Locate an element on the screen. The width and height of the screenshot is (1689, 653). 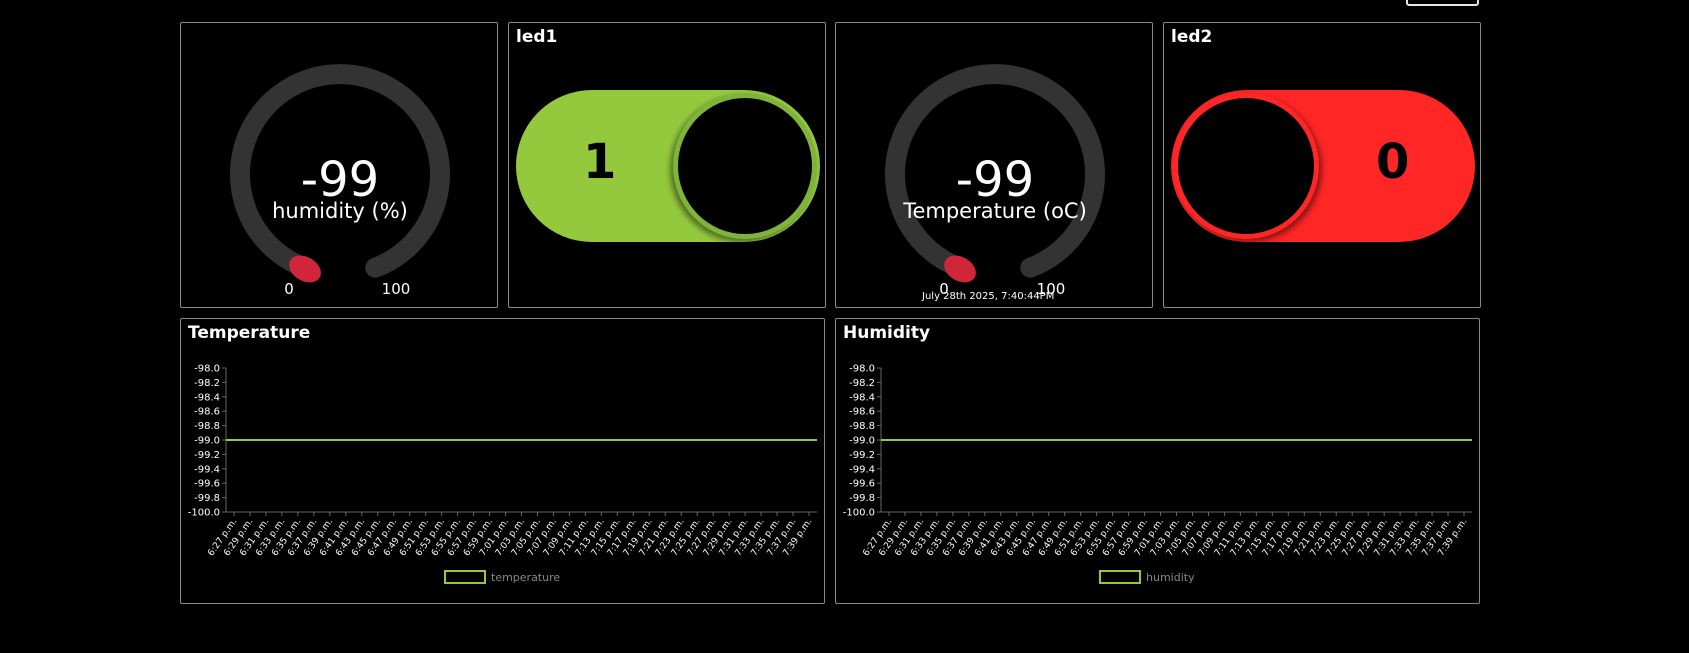
humidity-gauge-label: humidity (%) is located at coordinates (340, 211).